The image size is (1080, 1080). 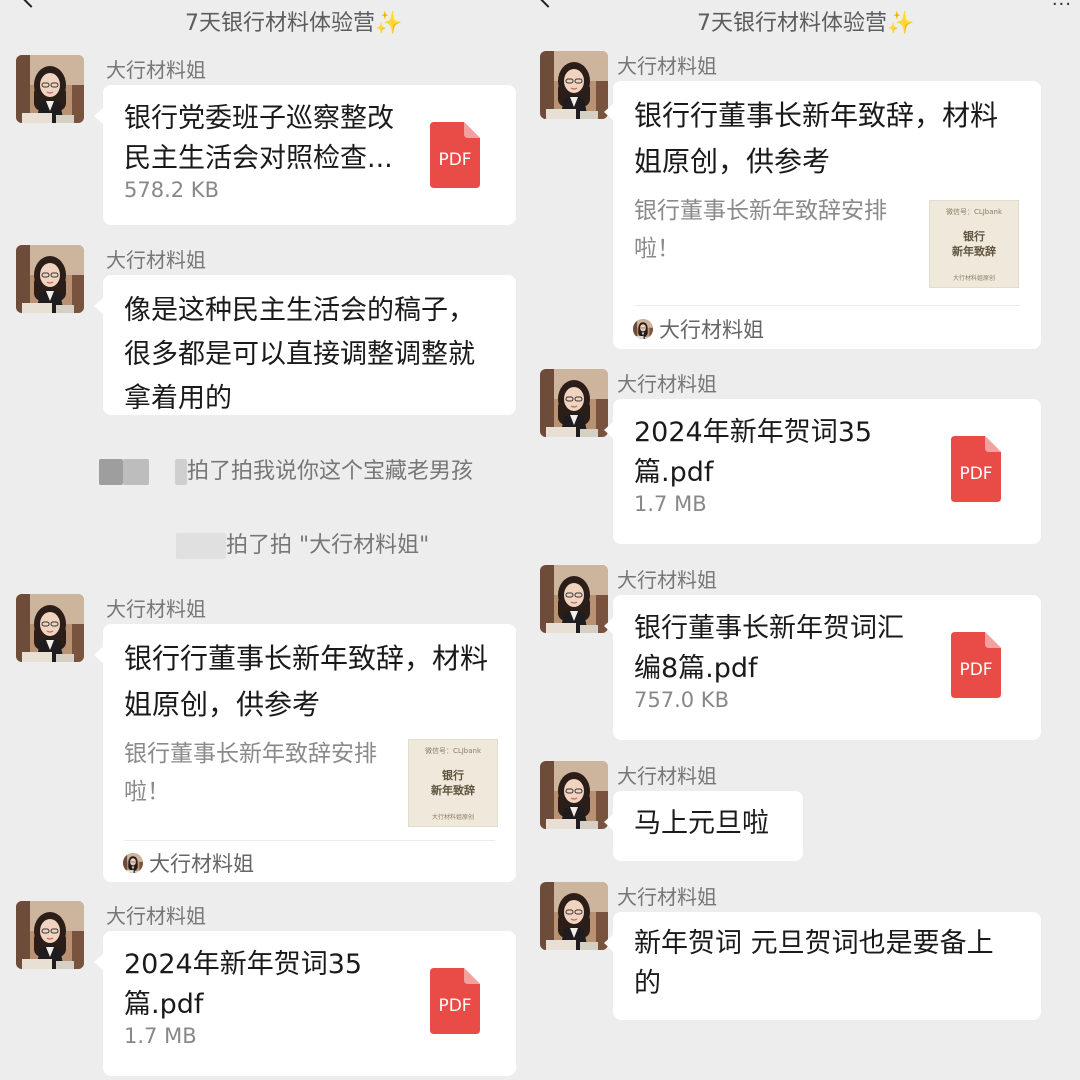 I want to click on chat-header: 7天银行材料体验营✨, so click(x=263, y=20).